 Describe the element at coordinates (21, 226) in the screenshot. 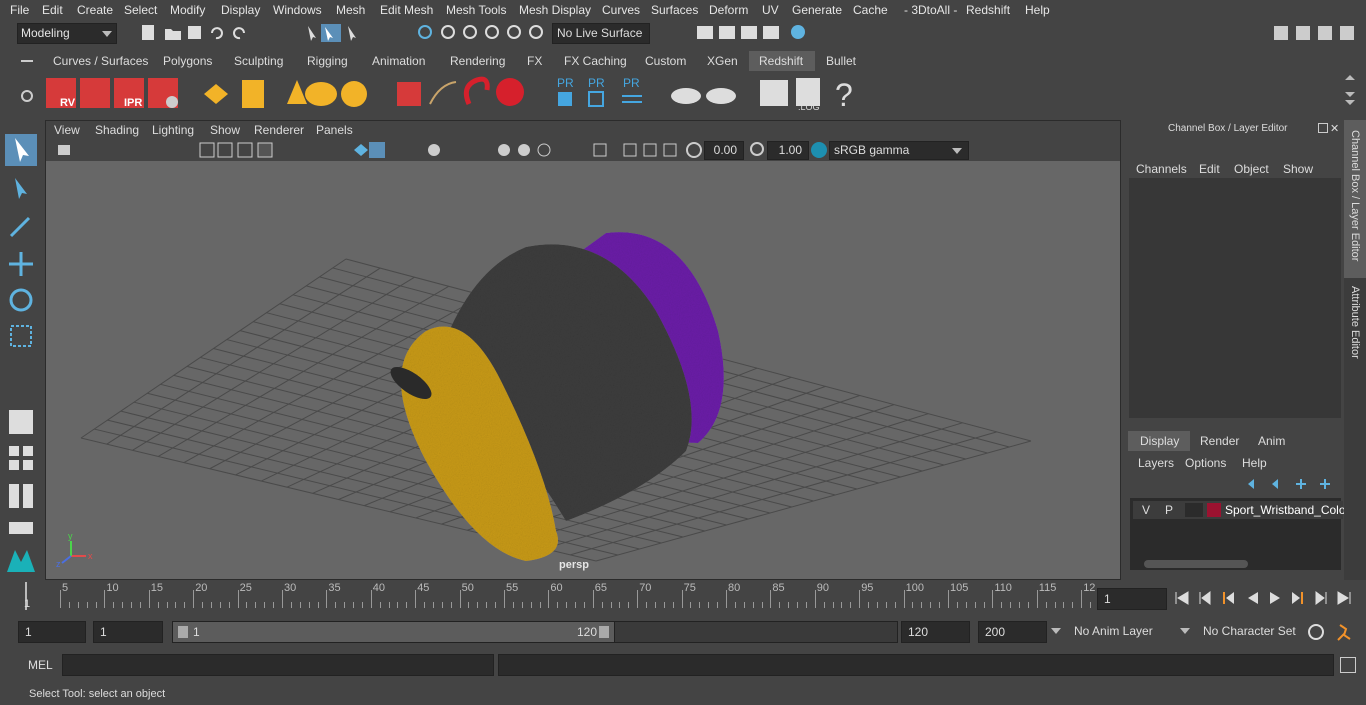

I see `paint-tool-icon` at that location.